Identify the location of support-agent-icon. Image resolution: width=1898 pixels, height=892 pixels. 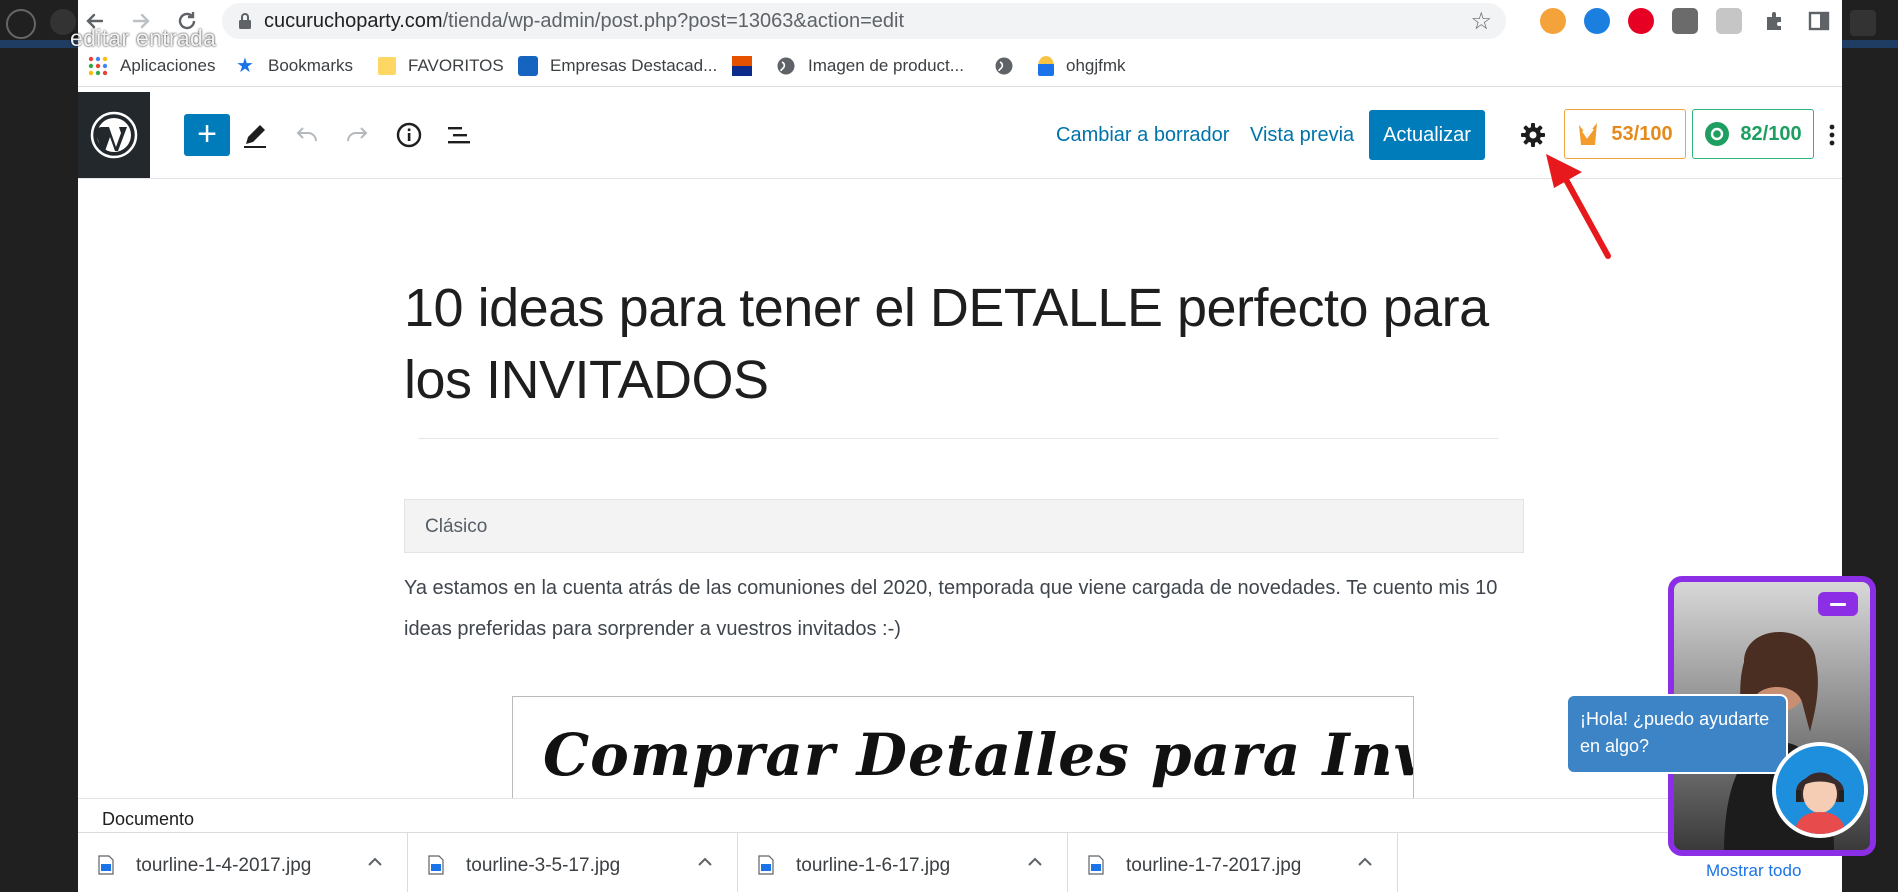
(1820, 790).